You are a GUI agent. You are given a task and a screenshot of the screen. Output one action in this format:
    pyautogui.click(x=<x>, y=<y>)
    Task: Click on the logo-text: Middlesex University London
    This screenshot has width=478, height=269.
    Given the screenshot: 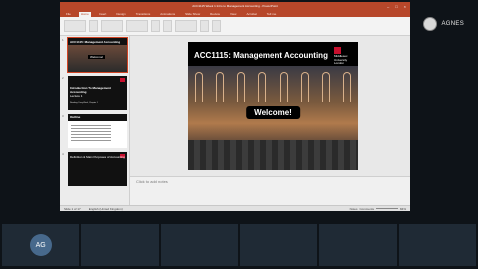 What is the action you would take?
    pyautogui.click(x=344, y=60)
    